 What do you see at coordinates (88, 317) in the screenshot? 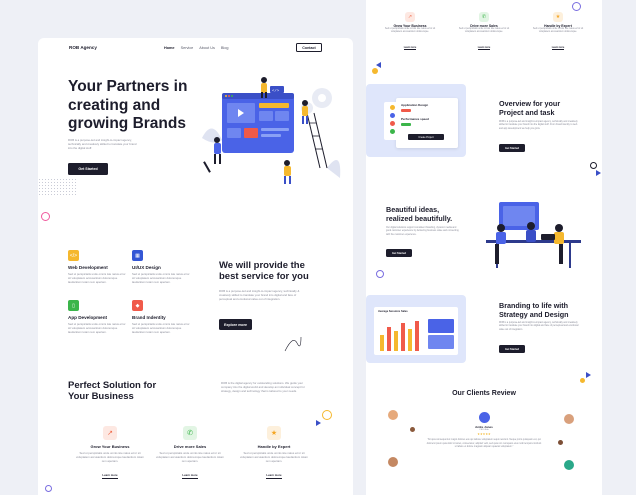
I see `service-title: App Development` at bounding box center [88, 317].